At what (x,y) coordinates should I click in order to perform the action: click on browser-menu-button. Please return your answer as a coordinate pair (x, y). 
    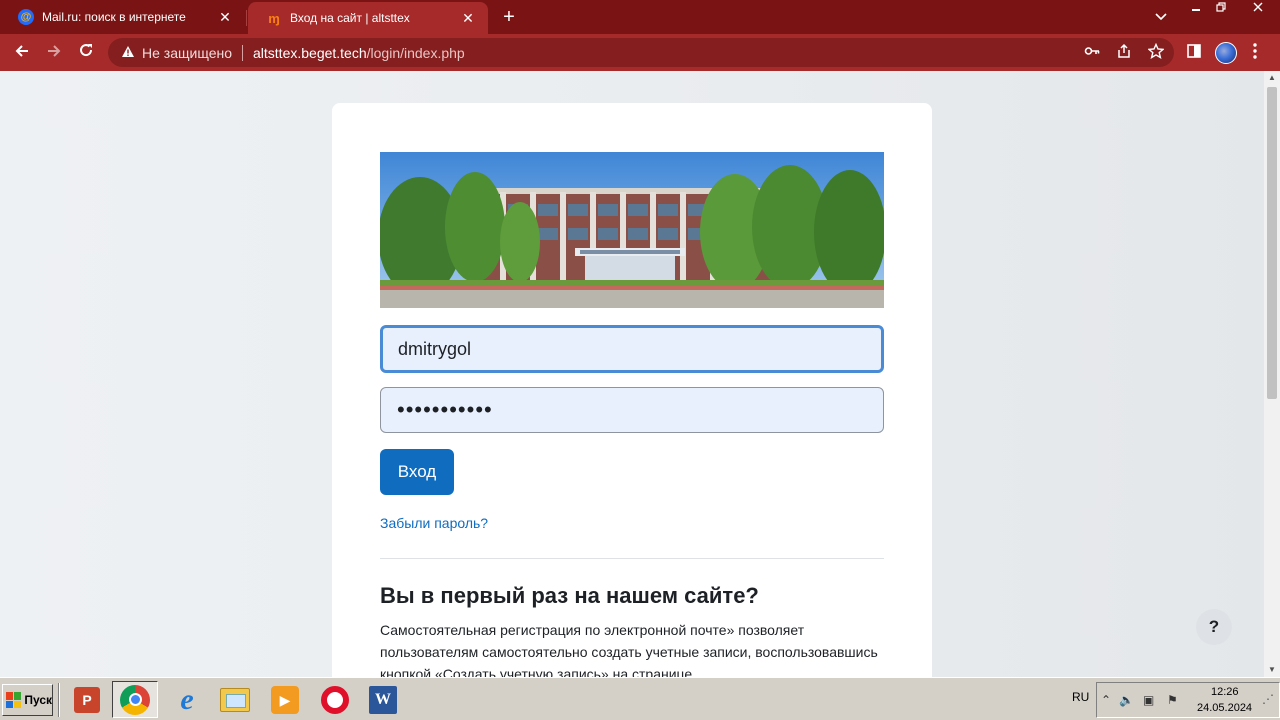
    Looking at the image, I should click on (1255, 53).